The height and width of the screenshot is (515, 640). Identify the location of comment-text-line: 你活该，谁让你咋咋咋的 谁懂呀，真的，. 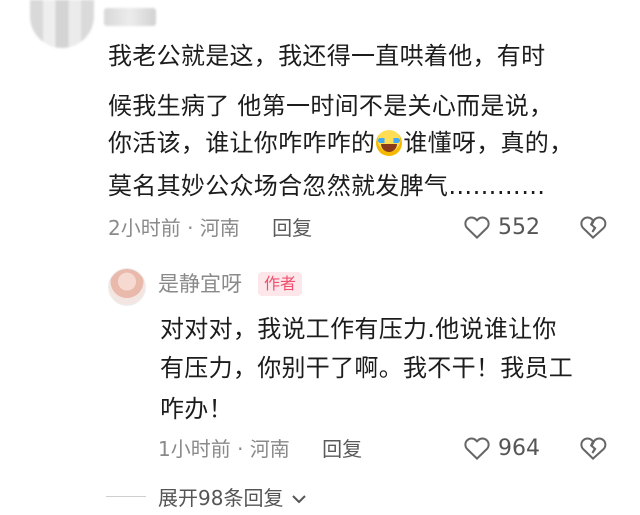
(340, 143).